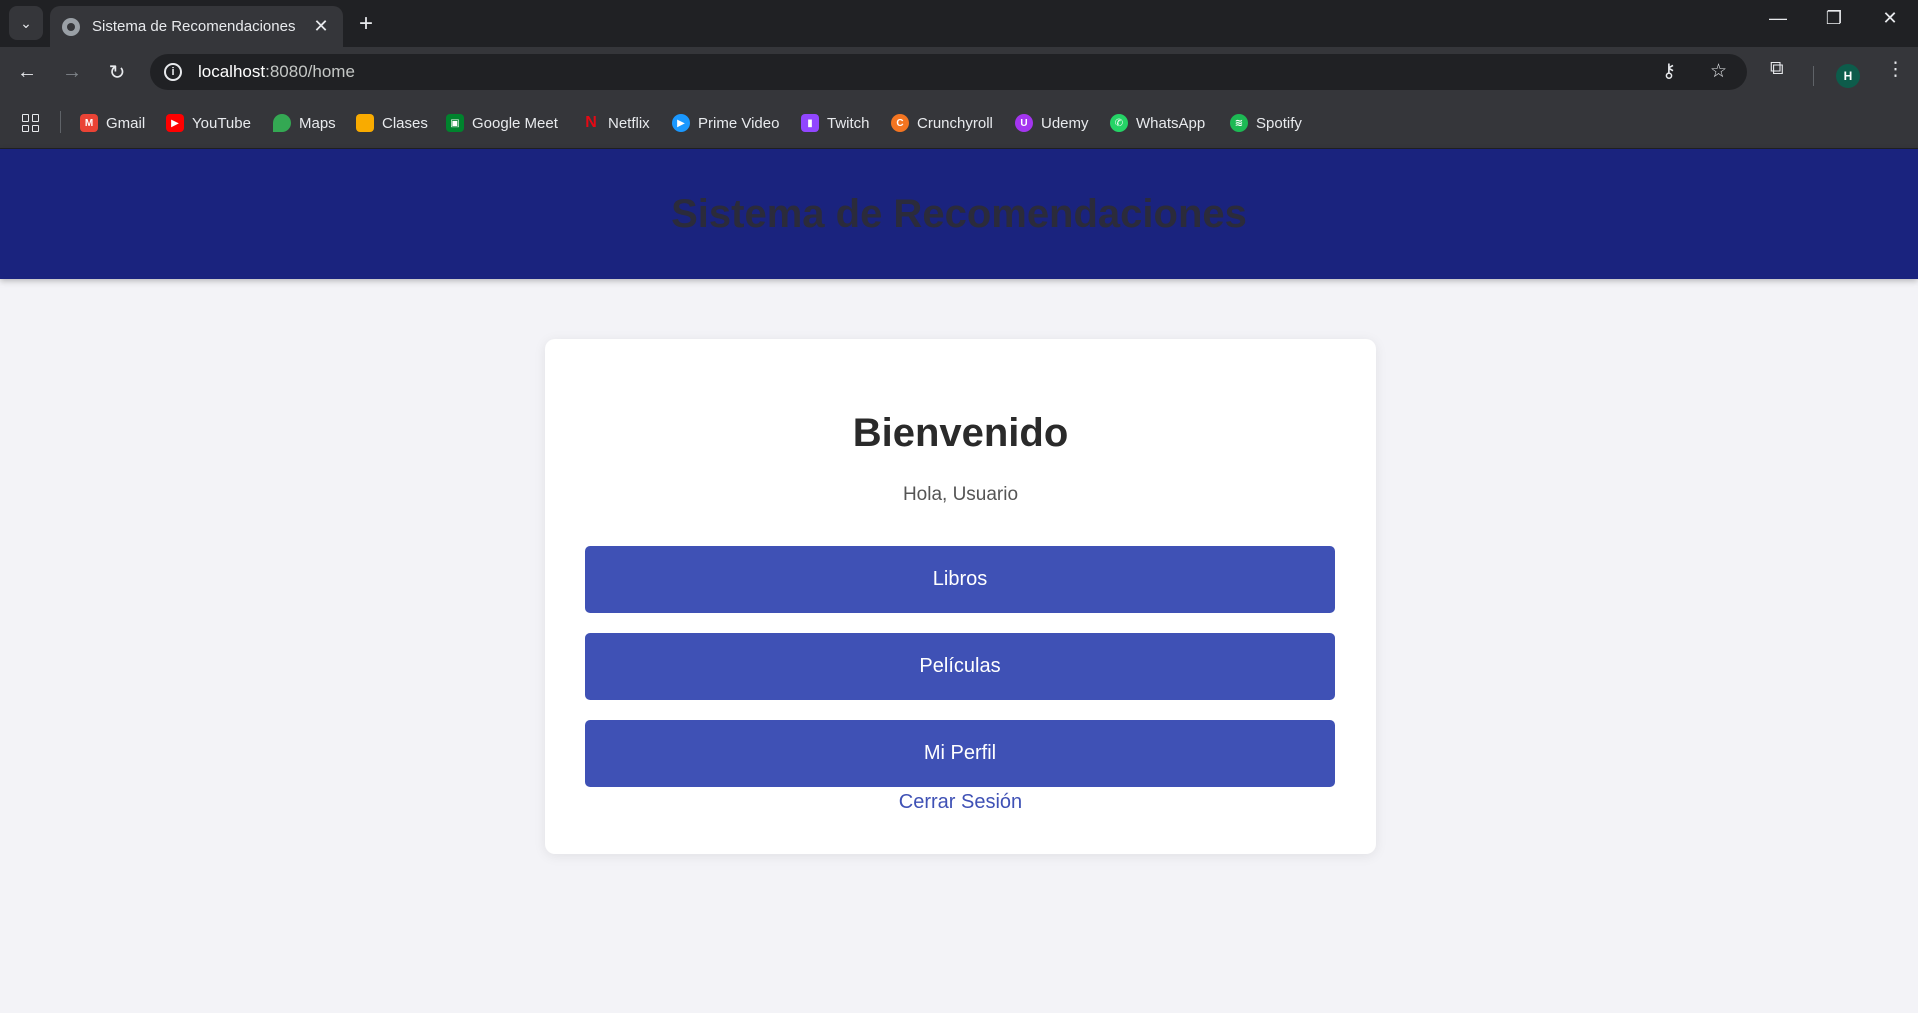  What do you see at coordinates (1777, 69) in the screenshot?
I see `extensions-icon: ⧉` at bounding box center [1777, 69].